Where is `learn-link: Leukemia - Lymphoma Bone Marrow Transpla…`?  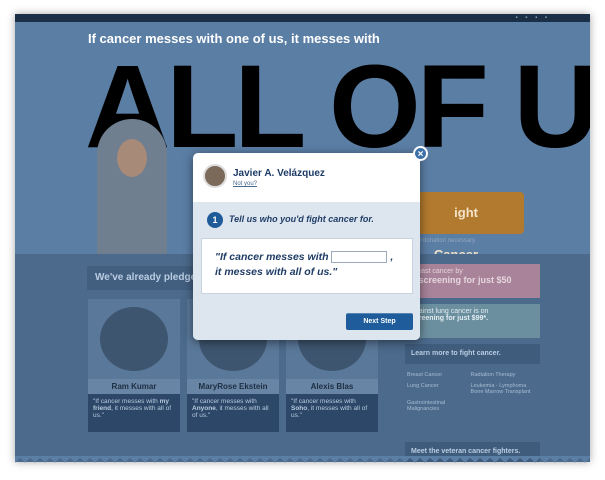 learn-link: Leukemia - Lymphoma Bone Marrow Transpla… is located at coordinates (502, 389).